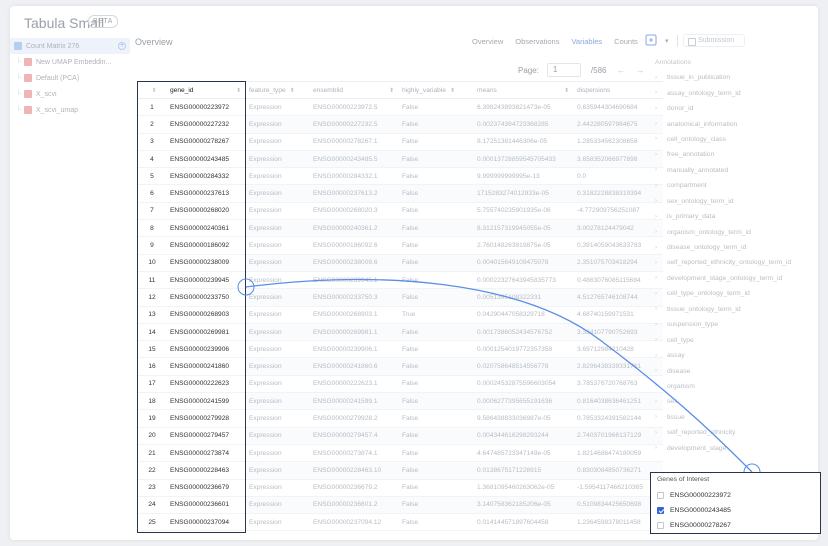  I want to click on column-header-highly-variable: highly_variable ⬍, so click(435, 90).